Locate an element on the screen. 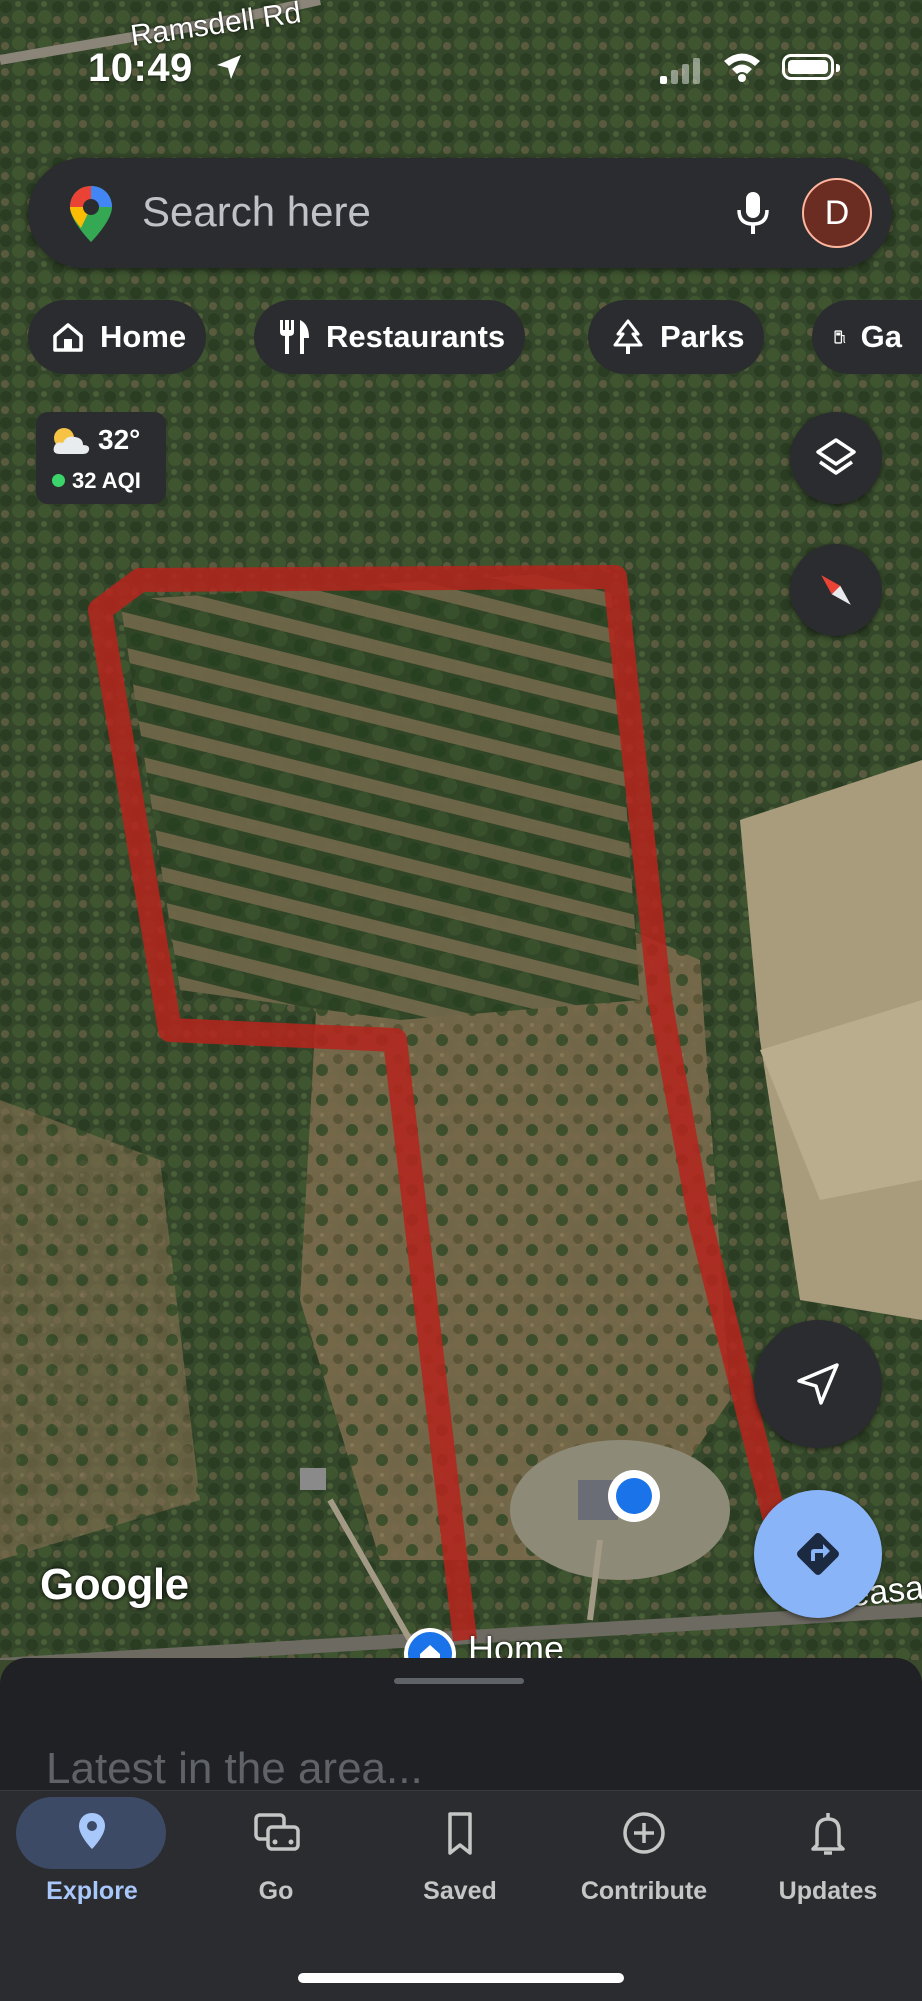  nav-contribute-label: Contribute is located at coordinates (644, 1891).